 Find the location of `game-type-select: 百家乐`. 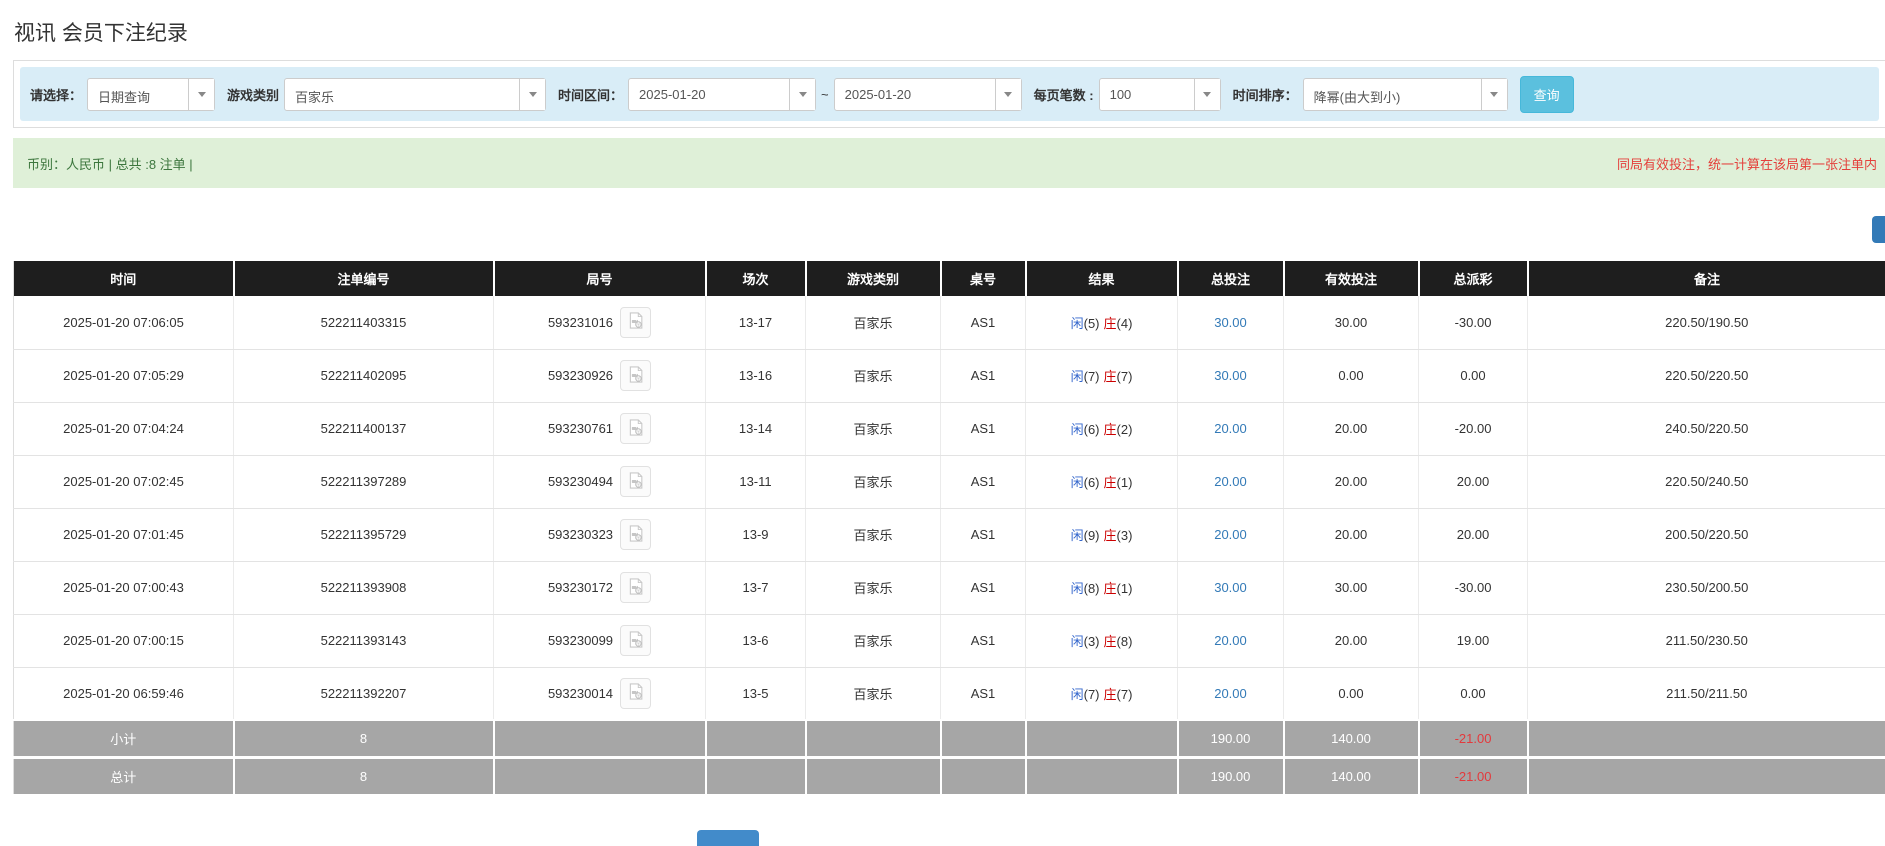

game-type-select: 百家乐 is located at coordinates (415, 94).